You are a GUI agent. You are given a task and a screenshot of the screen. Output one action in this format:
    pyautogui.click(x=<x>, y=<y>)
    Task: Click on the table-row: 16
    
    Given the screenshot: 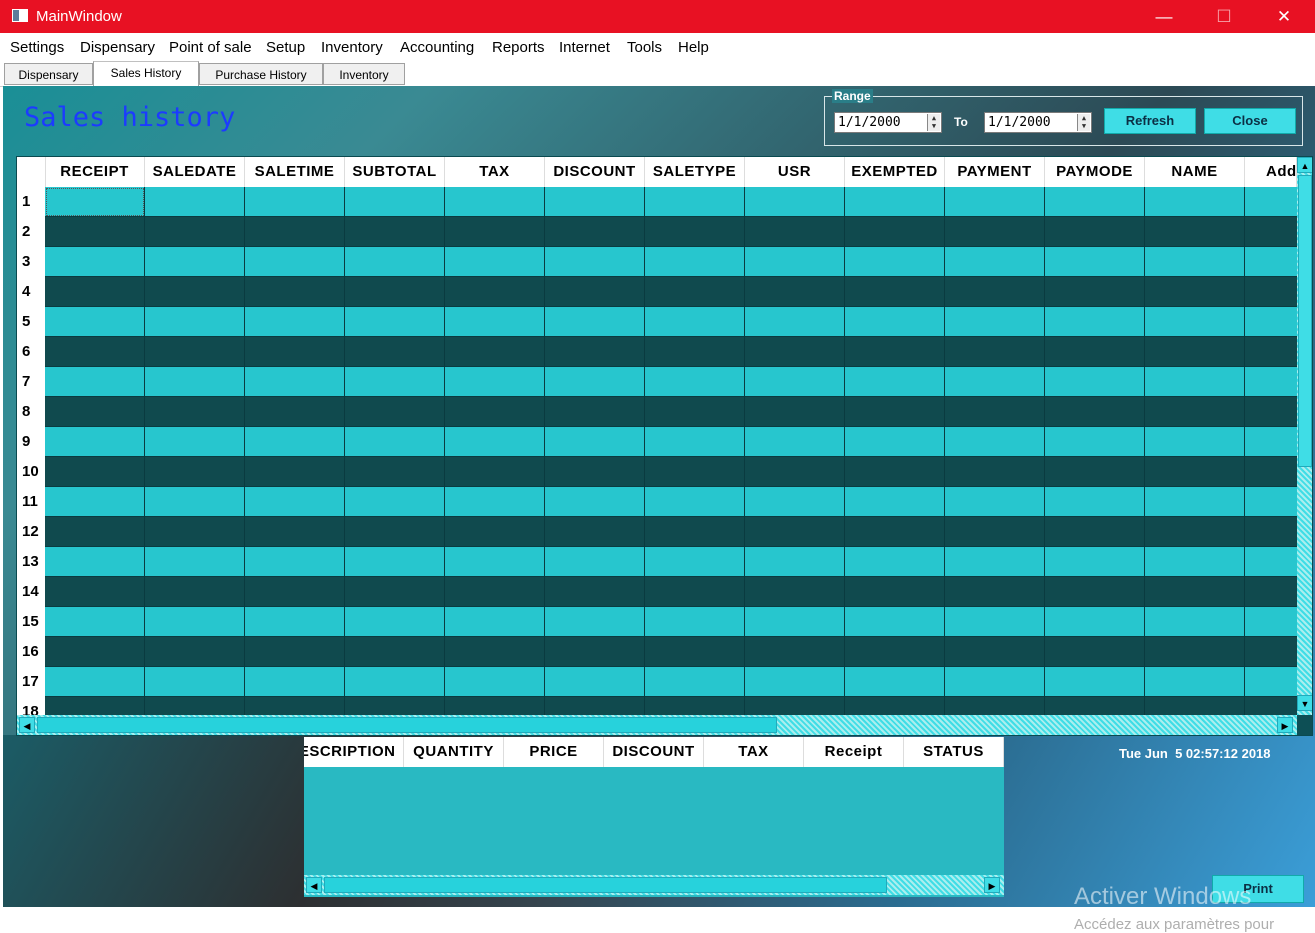 What is the action you would take?
    pyautogui.click(x=657, y=652)
    